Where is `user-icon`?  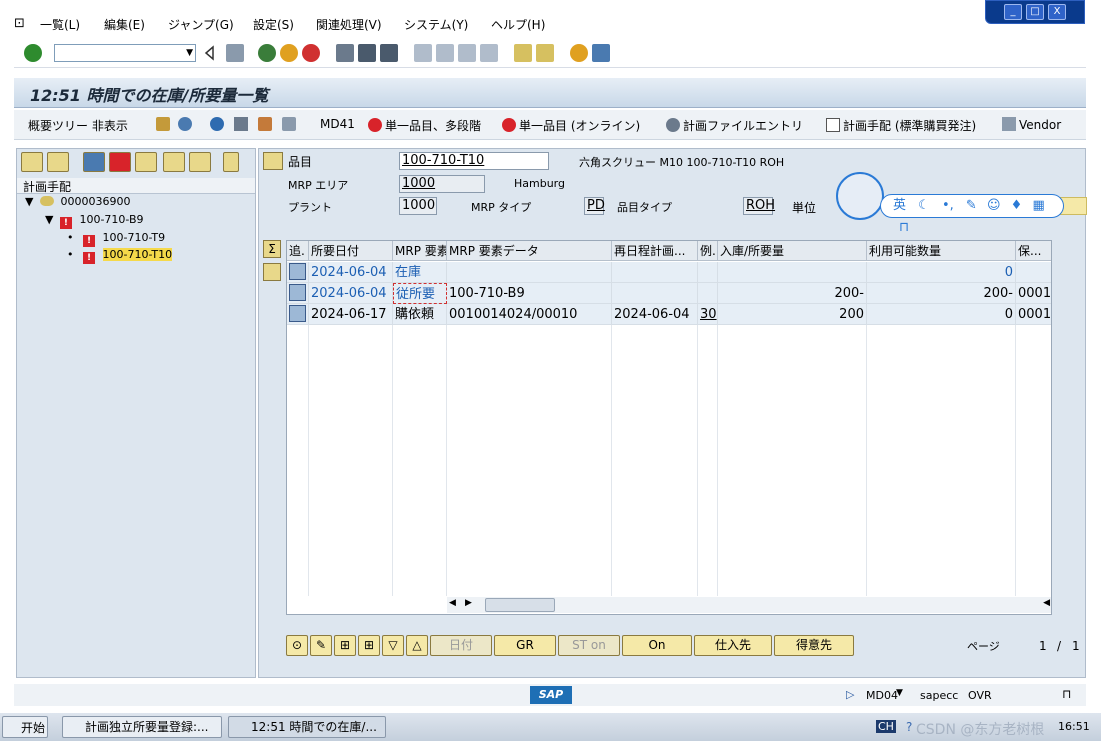
user-icon is located at coordinates (185, 124).